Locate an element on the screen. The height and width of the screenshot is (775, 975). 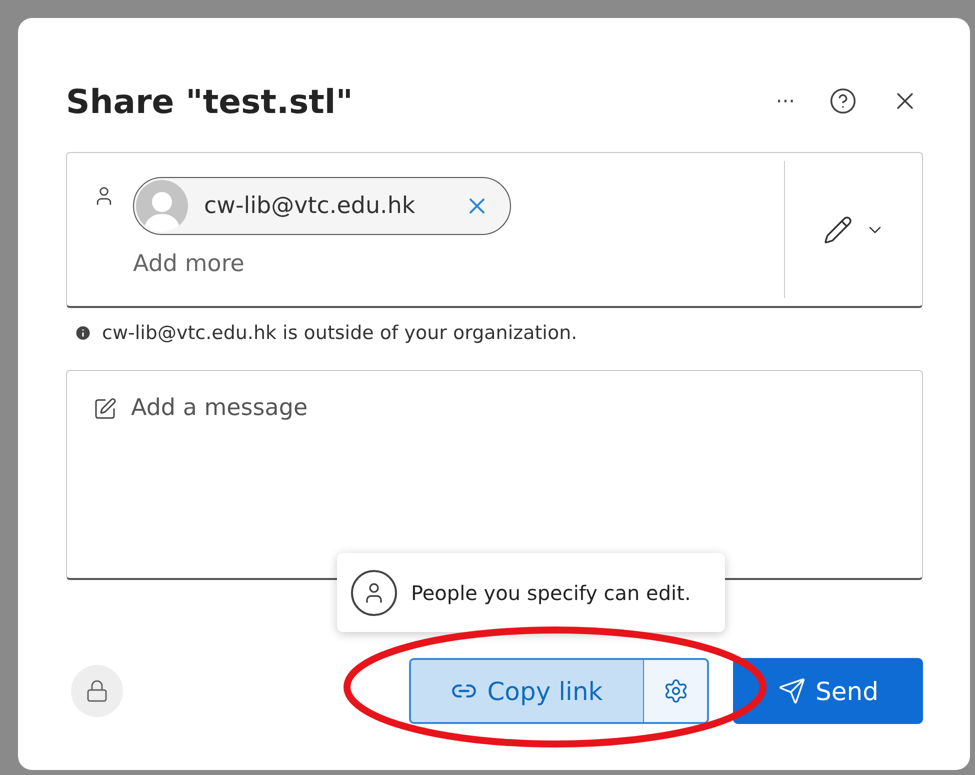
send-button: Send is located at coordinates (828, 691).